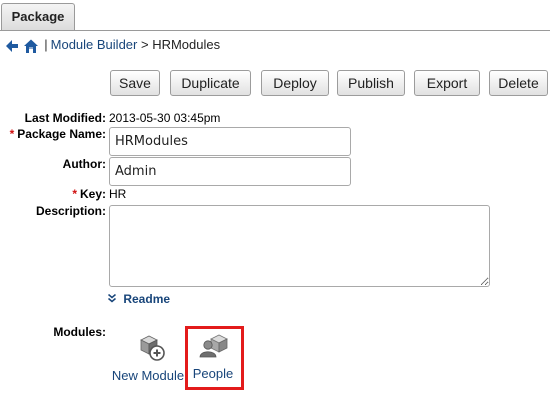 This screenshot has height=400, width=550. What do you see at coordinates (144, 44) in the screenshot?
I see `breadcrumb-arrow: >` at bounding box center [144, 44].